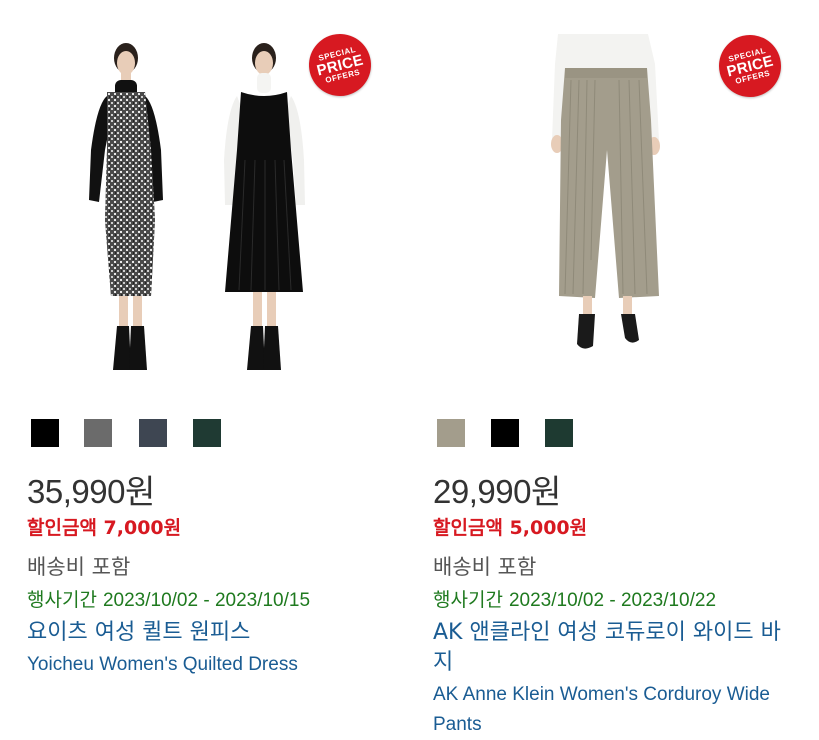 This screenshot has width=819, height=740. I want to click on product-name-english: Yoicheu Women's Quilted Dress, so click(207, 665).